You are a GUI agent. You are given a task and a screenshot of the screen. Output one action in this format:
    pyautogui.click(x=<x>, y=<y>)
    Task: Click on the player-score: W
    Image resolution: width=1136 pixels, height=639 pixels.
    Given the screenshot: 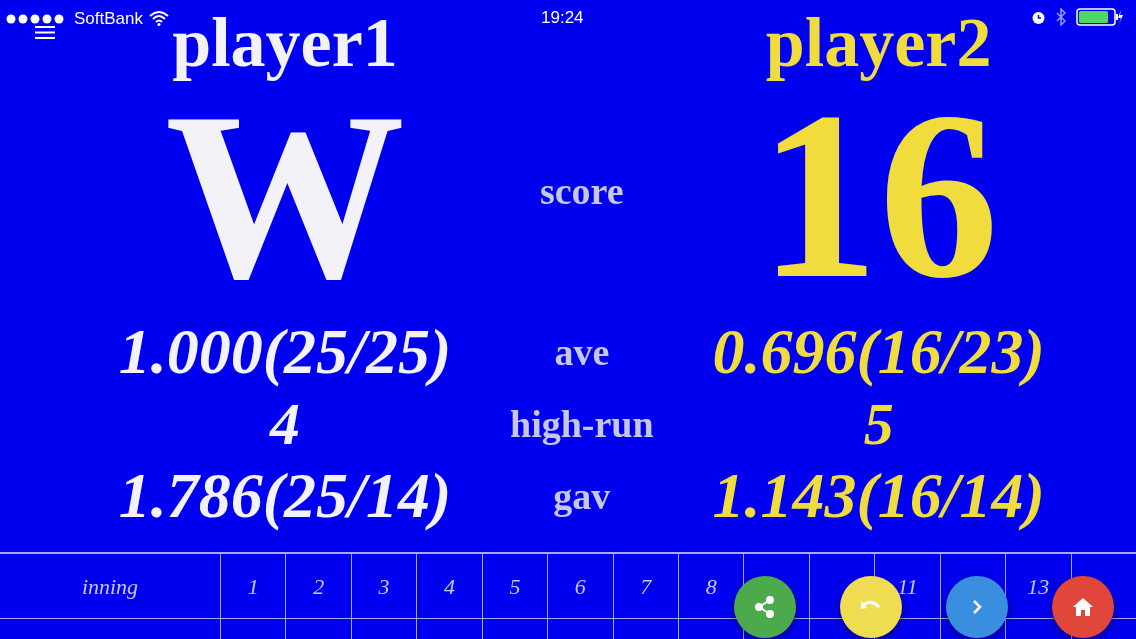 What is the action you would take?
    pyautogui.click(x=285, y=195)
    